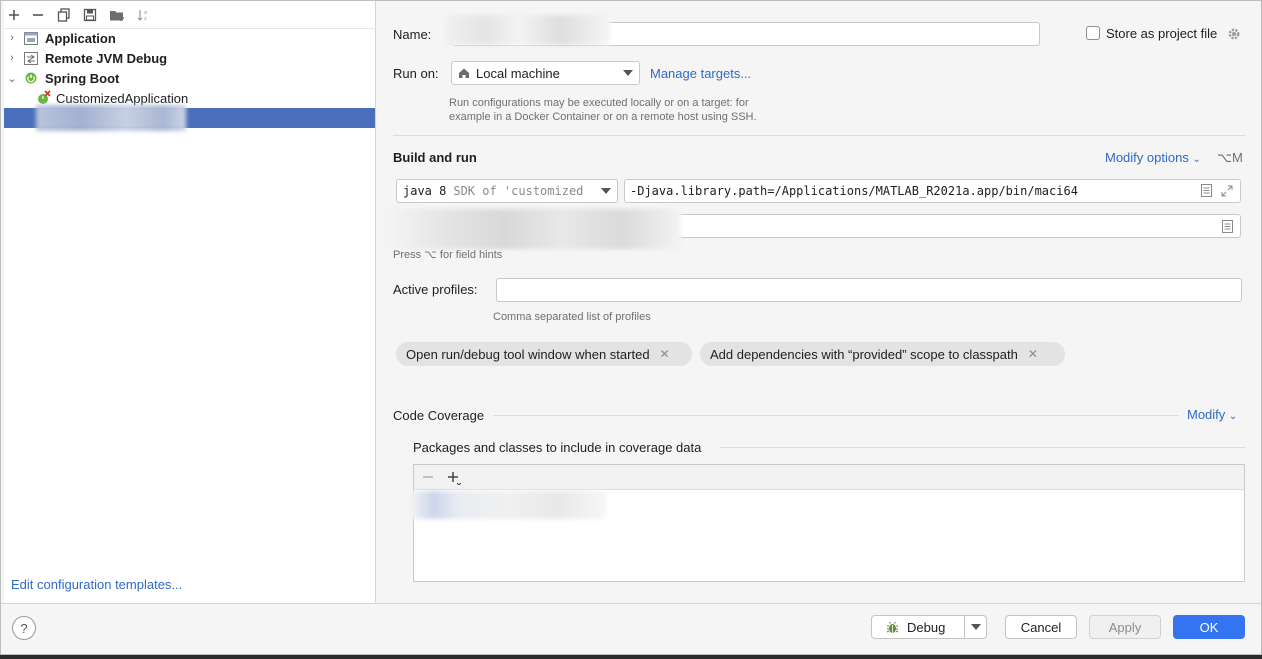 This screenshot has height=659, width=1262. What do you see at coordinates (1206, 414) in the screenshot?
I see `modify-label: Modify` at bounding box center [1206, 414].